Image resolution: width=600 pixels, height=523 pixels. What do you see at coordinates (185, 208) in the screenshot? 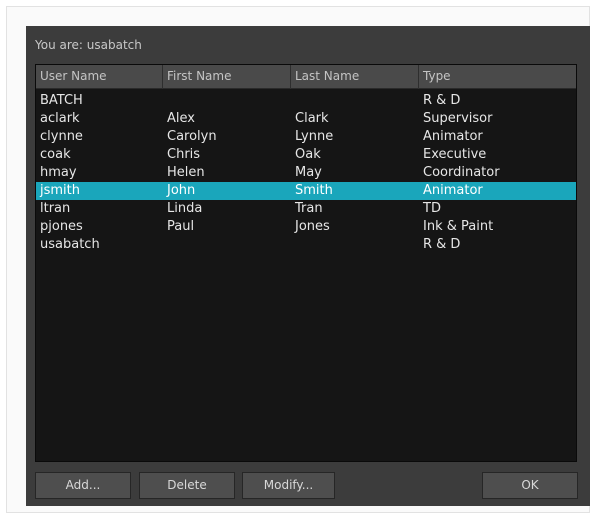
I see `cell-first-name: Linda` at bounding box center [185, 208].